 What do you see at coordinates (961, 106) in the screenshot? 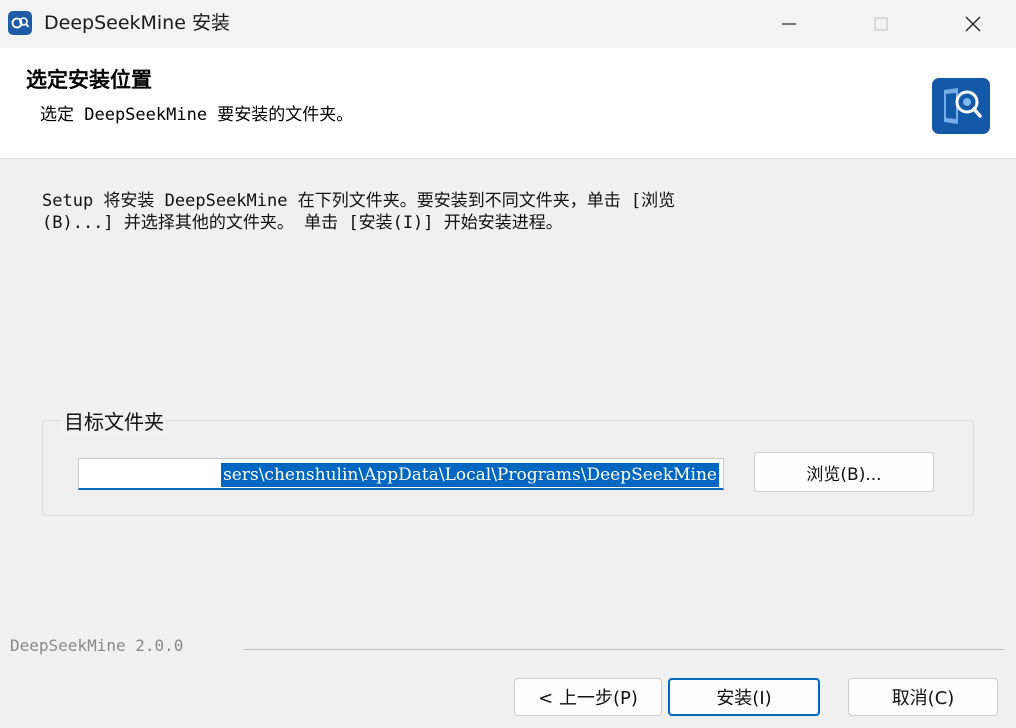
I see `deepseekmine-logo-icon` at bounding box center [961, 106].